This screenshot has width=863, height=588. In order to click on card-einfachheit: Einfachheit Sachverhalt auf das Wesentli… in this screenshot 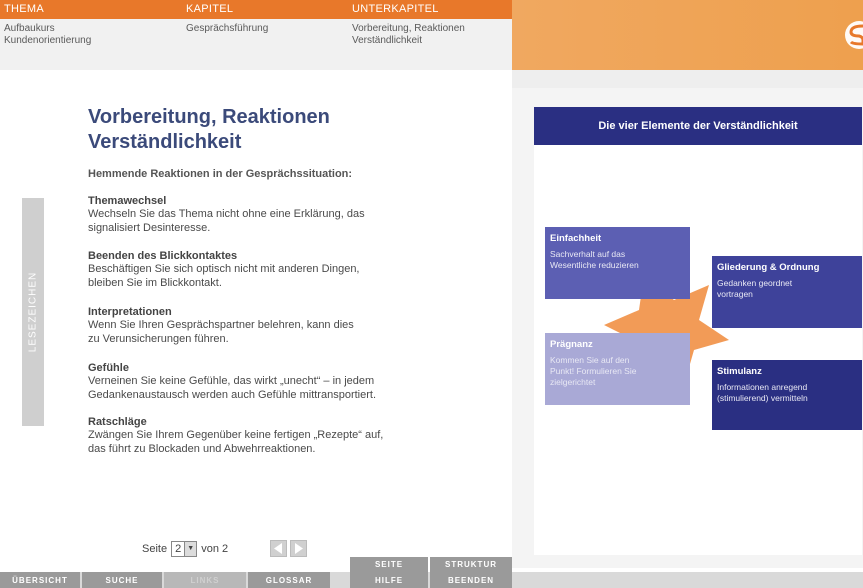, I will do `click(617, 263)`.